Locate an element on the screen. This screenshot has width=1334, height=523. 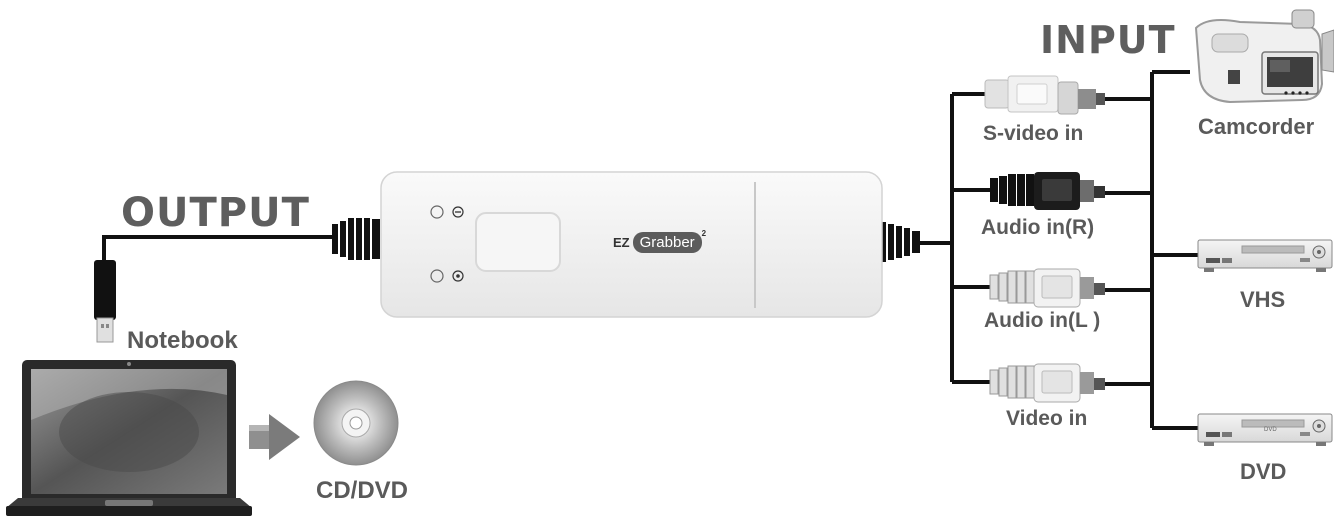
video-label: Video in is located at coordinates (1047, 418).